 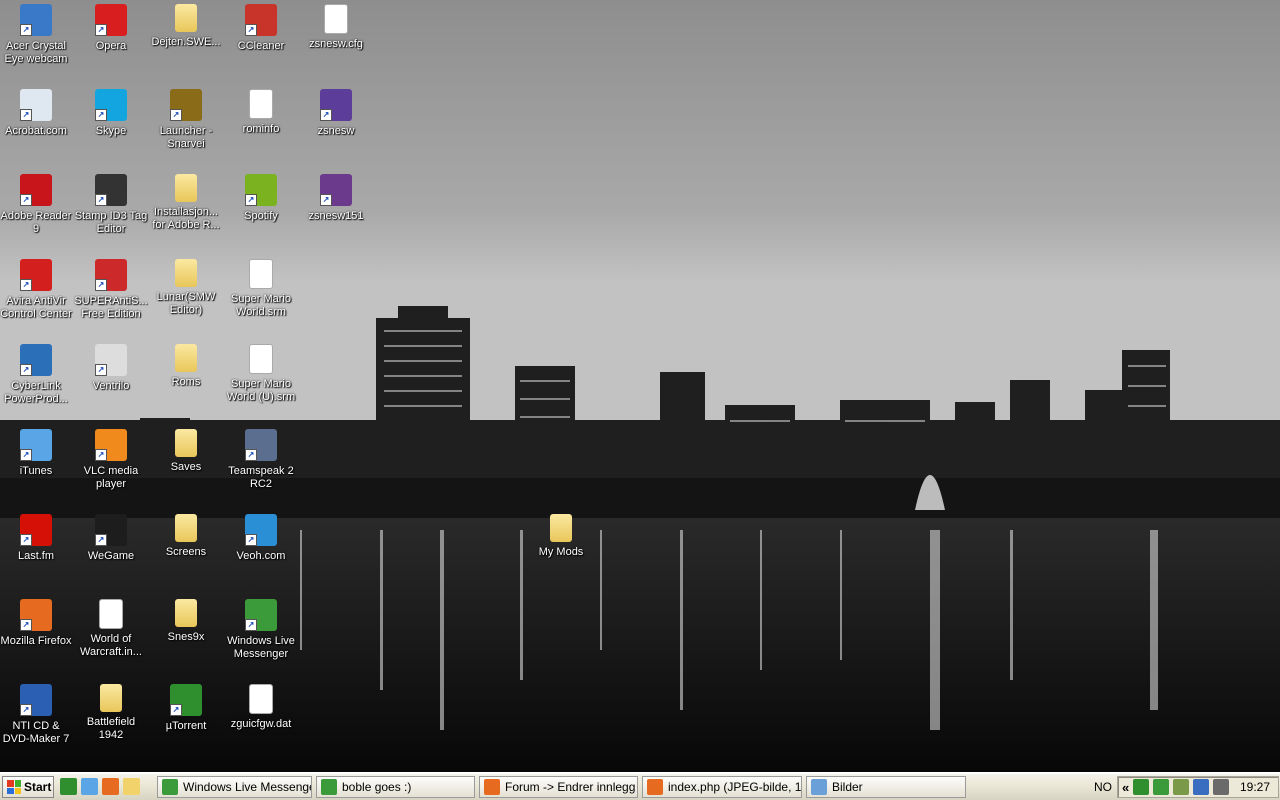 What do you see at coordinates (111, 537) in the screenshot?
I see `desktop-icon: ↗ WeGame` at bounding box center [111, 537].